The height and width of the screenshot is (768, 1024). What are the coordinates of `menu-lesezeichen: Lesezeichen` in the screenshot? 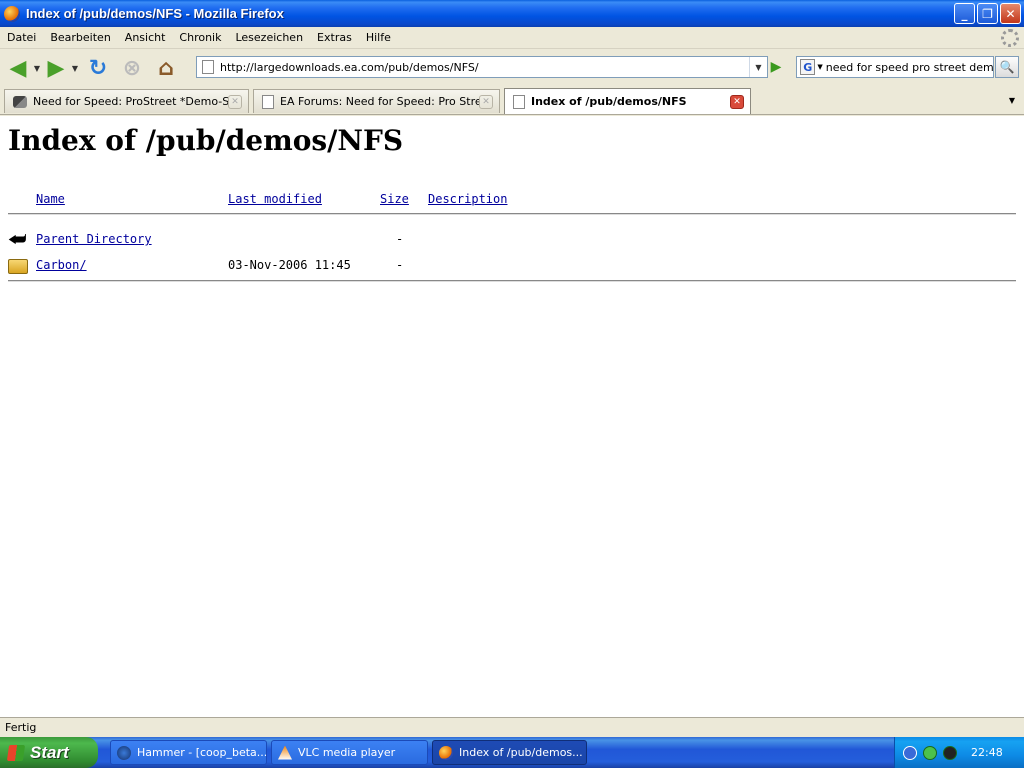 It's located at (269, 37).